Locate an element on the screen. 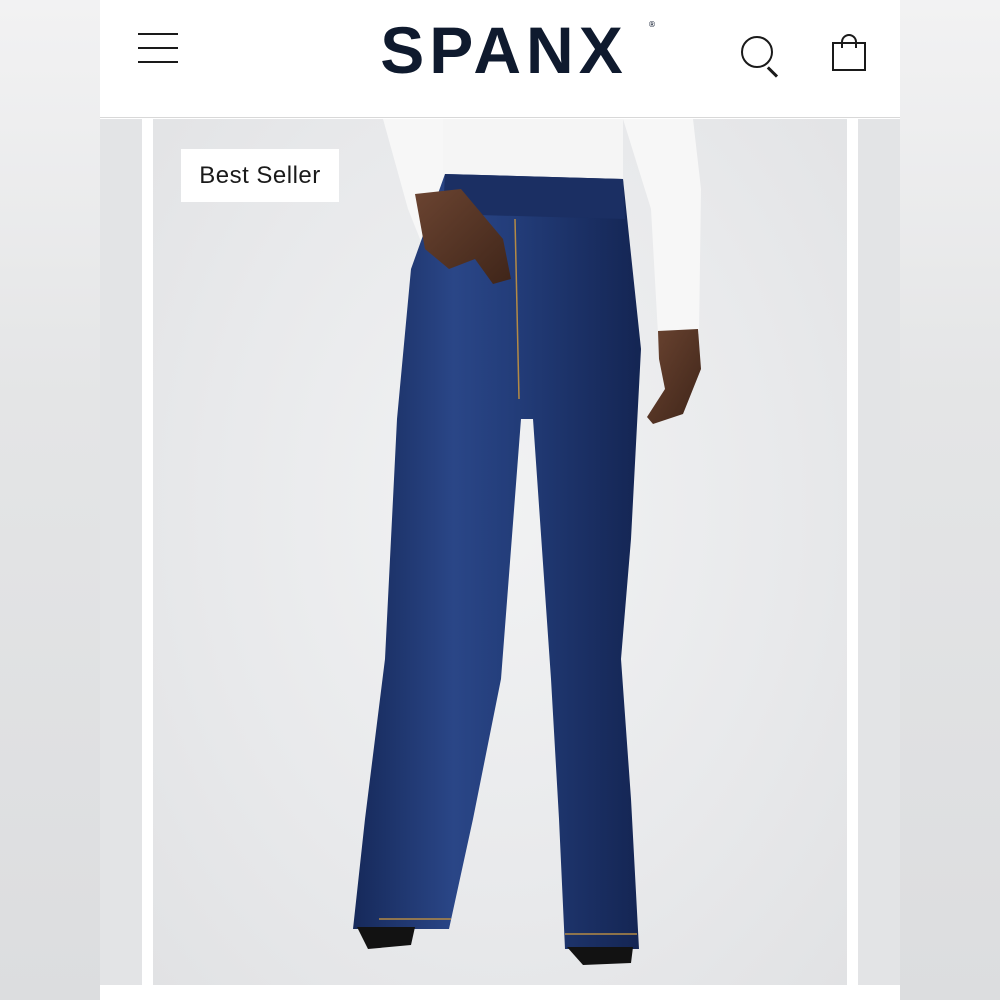 The image size is (1000, 1000). bottom-edge is located at coordinates (500, 992).